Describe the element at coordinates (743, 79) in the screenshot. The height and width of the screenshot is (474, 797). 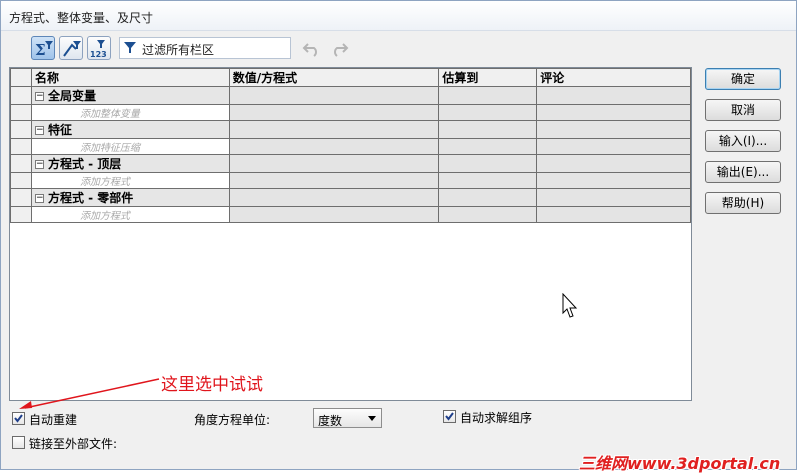
I see `ok-button: 确定` at that location.